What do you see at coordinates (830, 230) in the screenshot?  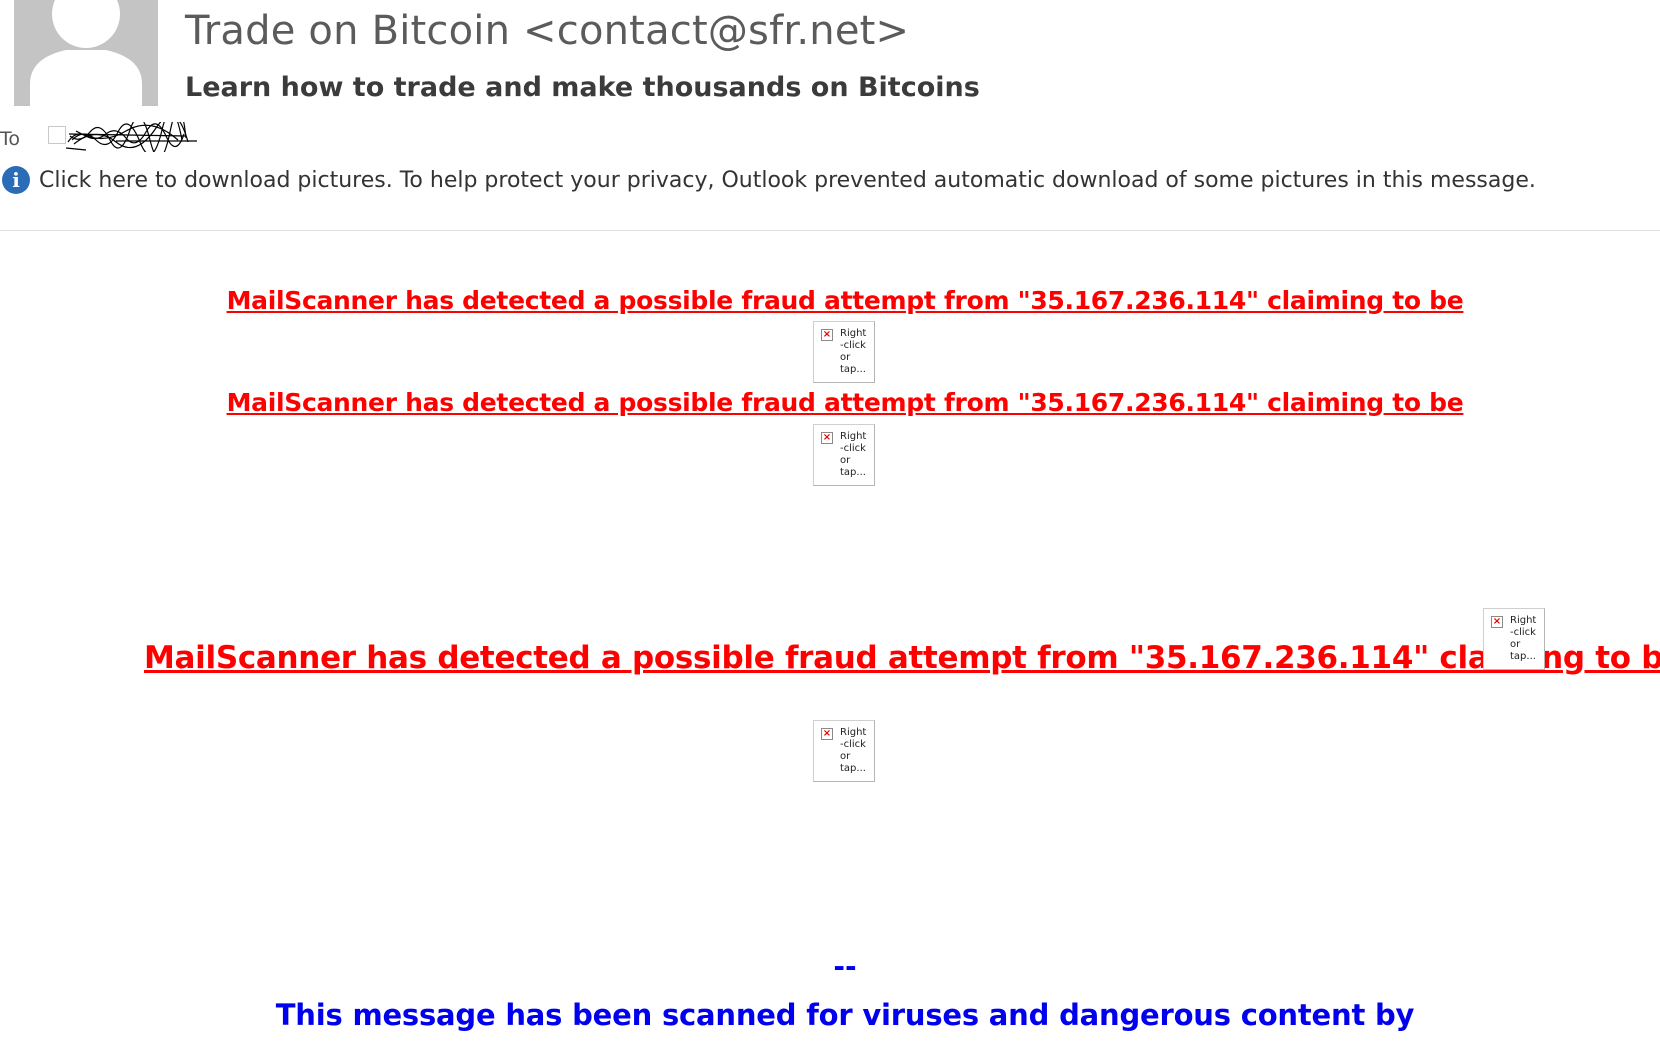 I see `header-divider` at bounding box center [830, 230].